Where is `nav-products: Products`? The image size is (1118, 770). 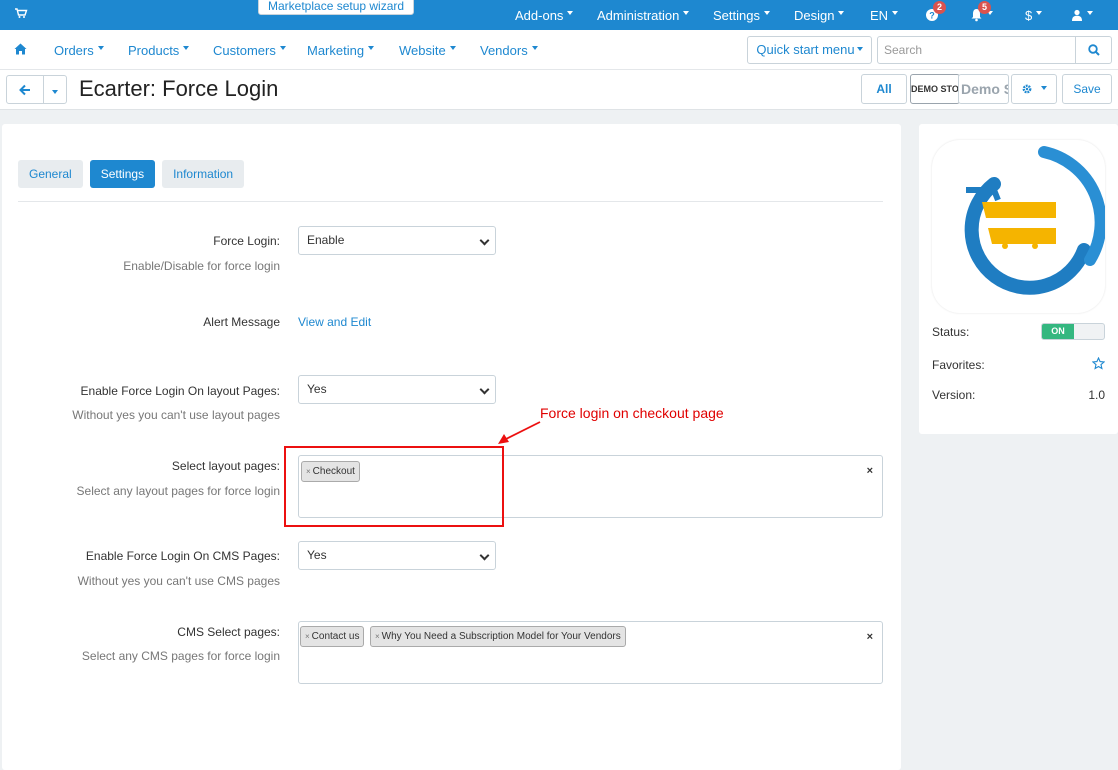
nav-products: Products is located at coordinates (159, 50).